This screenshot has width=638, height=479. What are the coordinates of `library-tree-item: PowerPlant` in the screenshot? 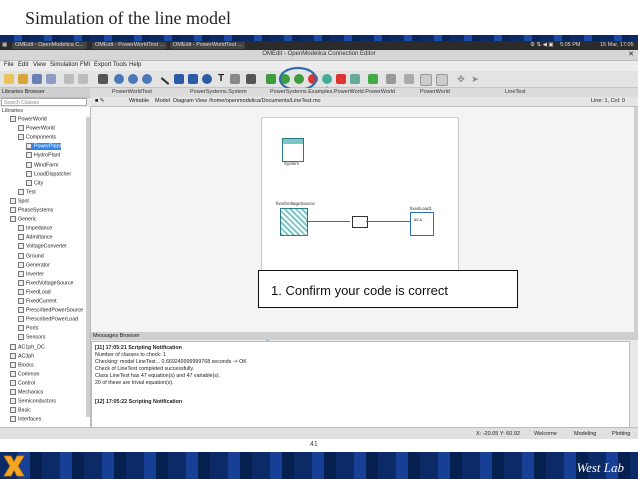 It's located at (44, 146).